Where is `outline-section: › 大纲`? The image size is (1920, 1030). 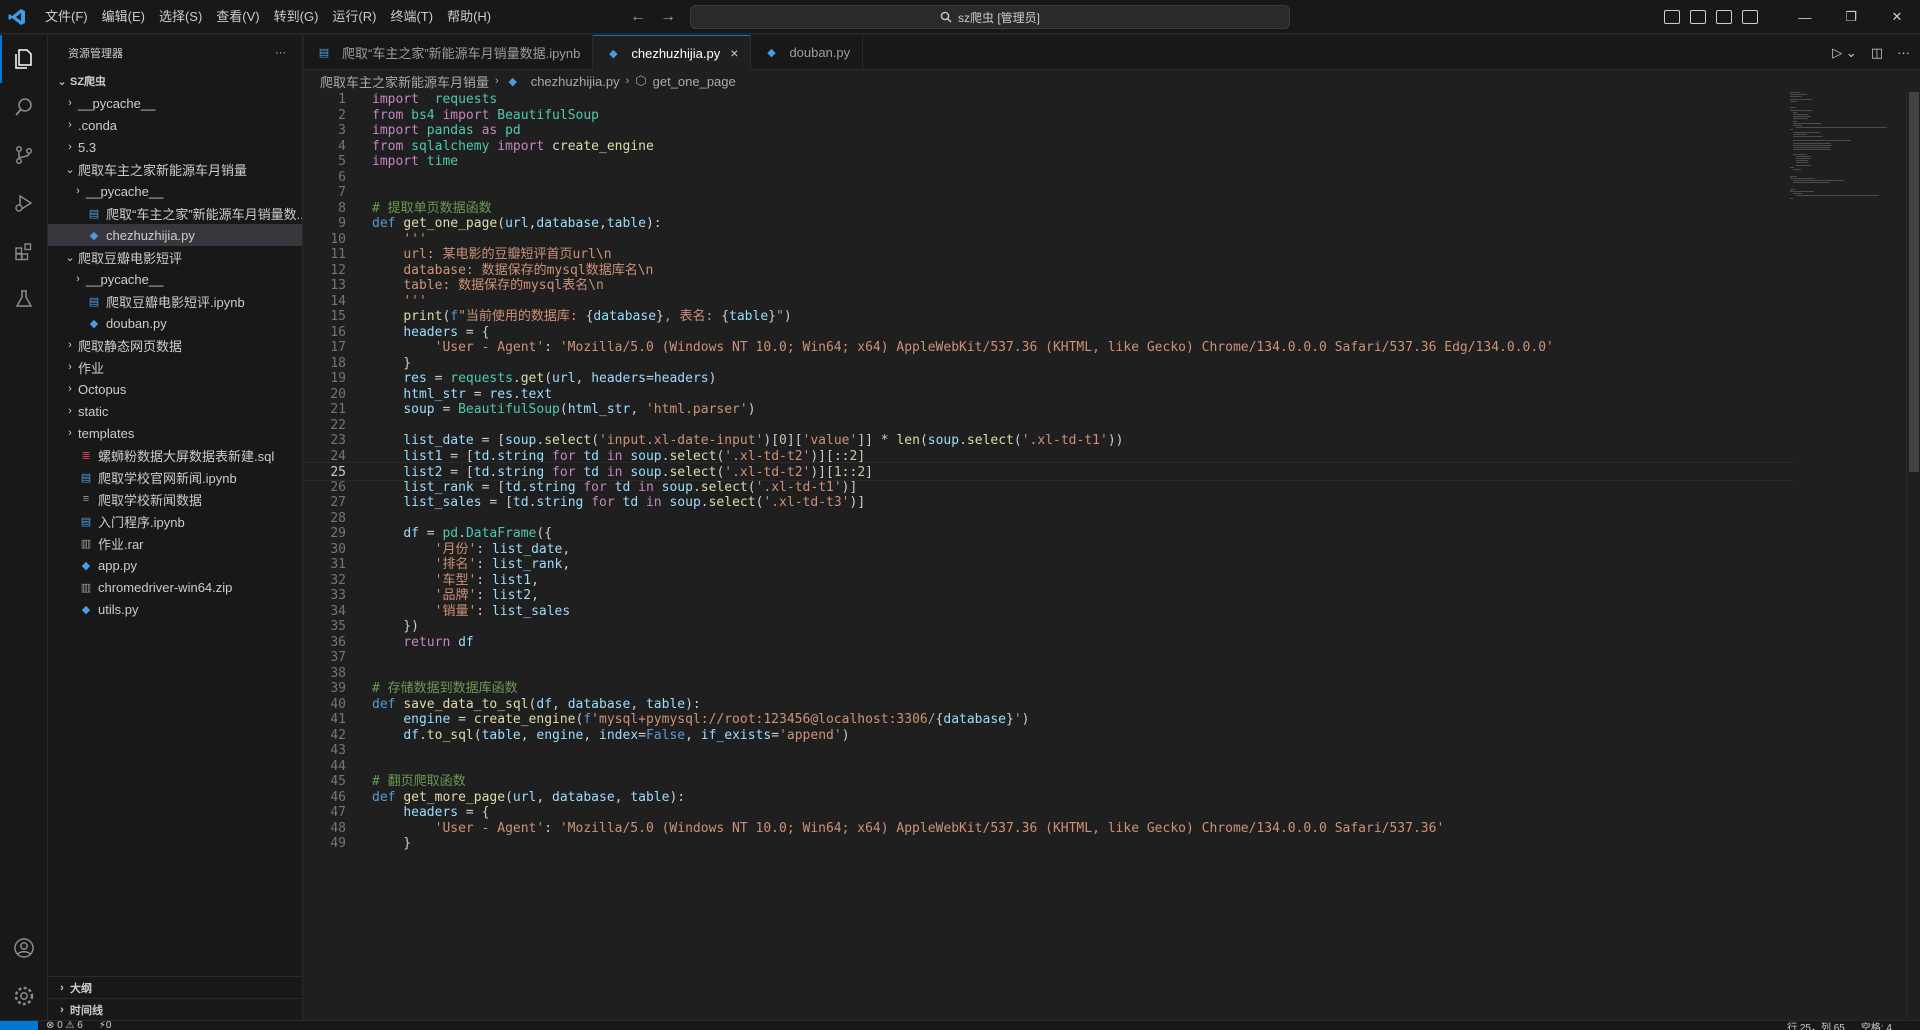
outline-section: › 大纲 is located at coordinates (175, 987).